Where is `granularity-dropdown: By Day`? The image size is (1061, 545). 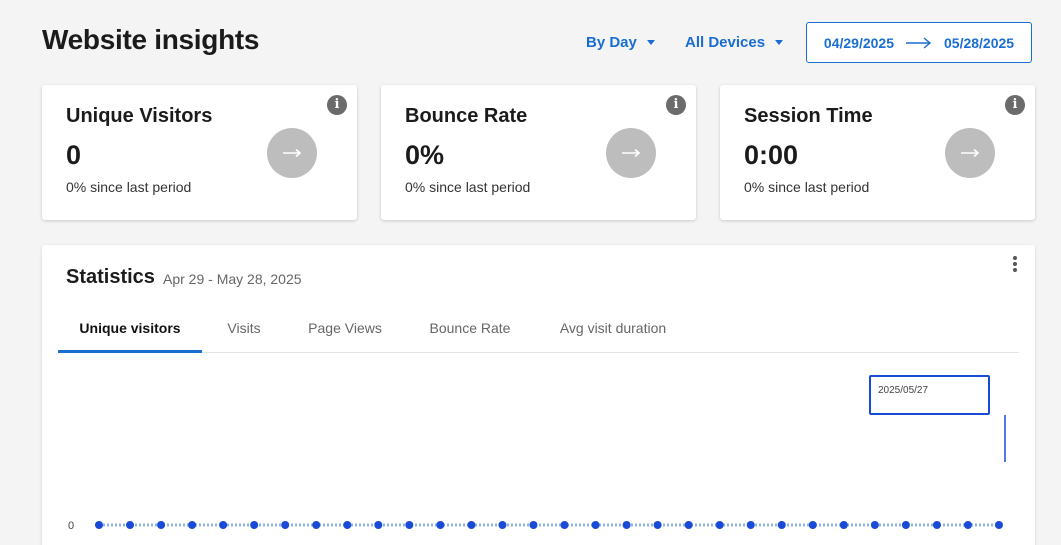 granularity-dropdown: By Day is located at coordinates (620, 42).